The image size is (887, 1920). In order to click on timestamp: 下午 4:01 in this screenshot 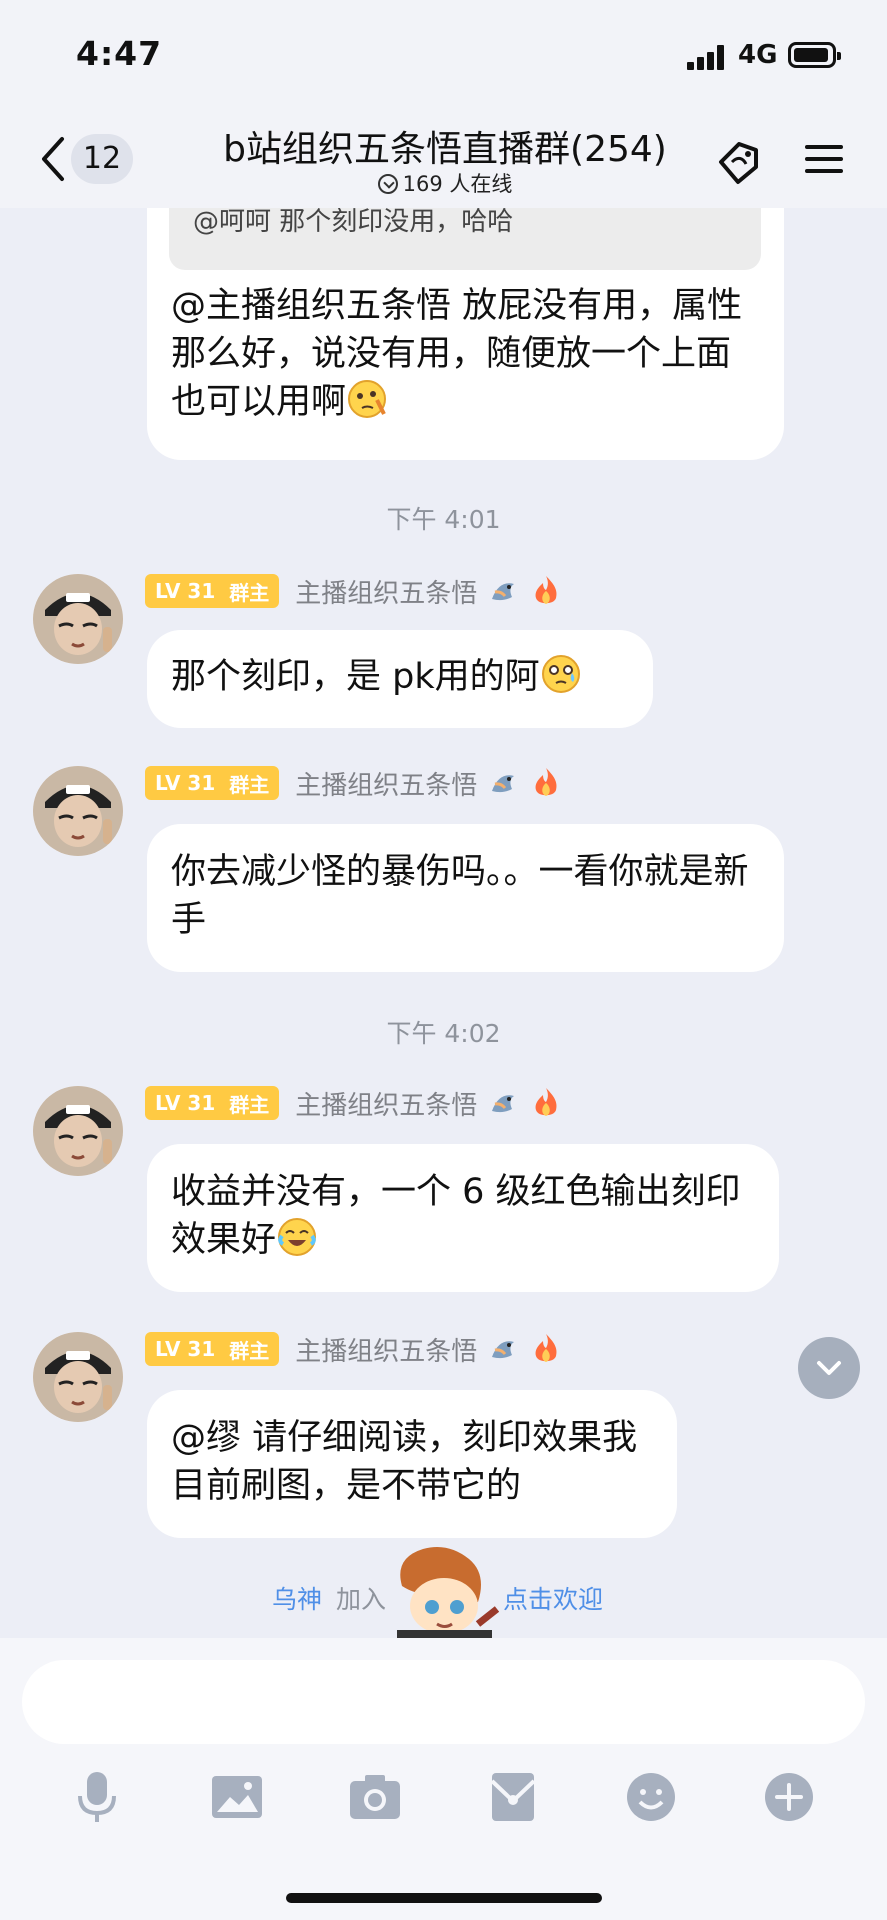, I will do `click(443, 519)`.